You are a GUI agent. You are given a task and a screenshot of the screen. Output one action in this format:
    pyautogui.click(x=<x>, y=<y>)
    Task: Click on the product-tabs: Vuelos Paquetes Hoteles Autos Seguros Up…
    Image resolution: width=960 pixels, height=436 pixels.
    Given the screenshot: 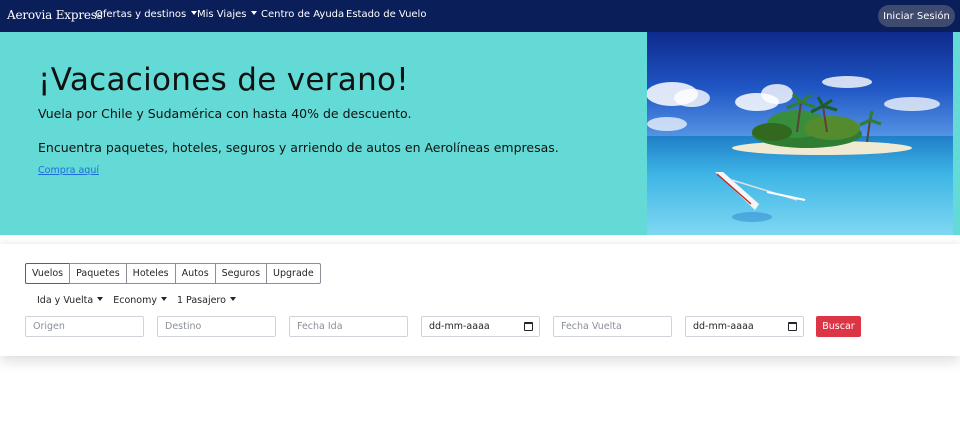 What is the action you would take?
    pyautogui.click(x=173, y=273)
    